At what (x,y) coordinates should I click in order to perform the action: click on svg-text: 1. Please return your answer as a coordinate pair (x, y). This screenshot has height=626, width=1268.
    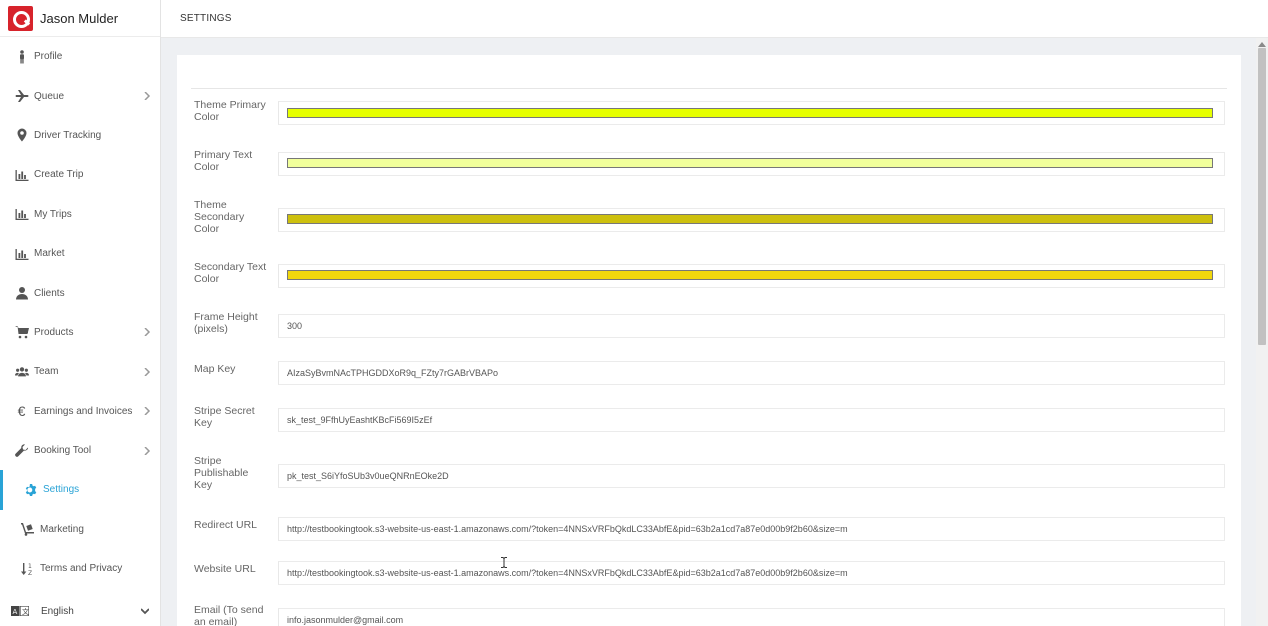
    Looking at the image, I should click on (30, 566).